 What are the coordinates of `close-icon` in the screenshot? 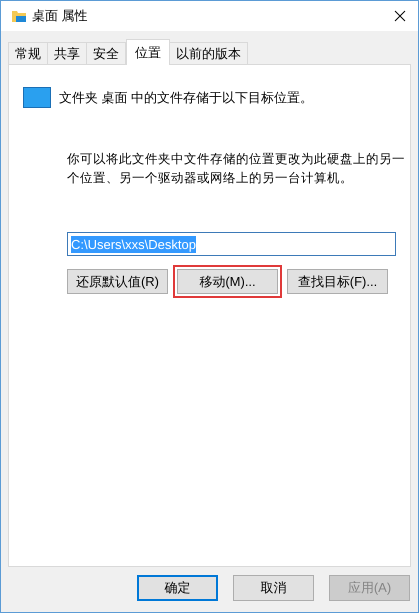 It's located at (400, 16).